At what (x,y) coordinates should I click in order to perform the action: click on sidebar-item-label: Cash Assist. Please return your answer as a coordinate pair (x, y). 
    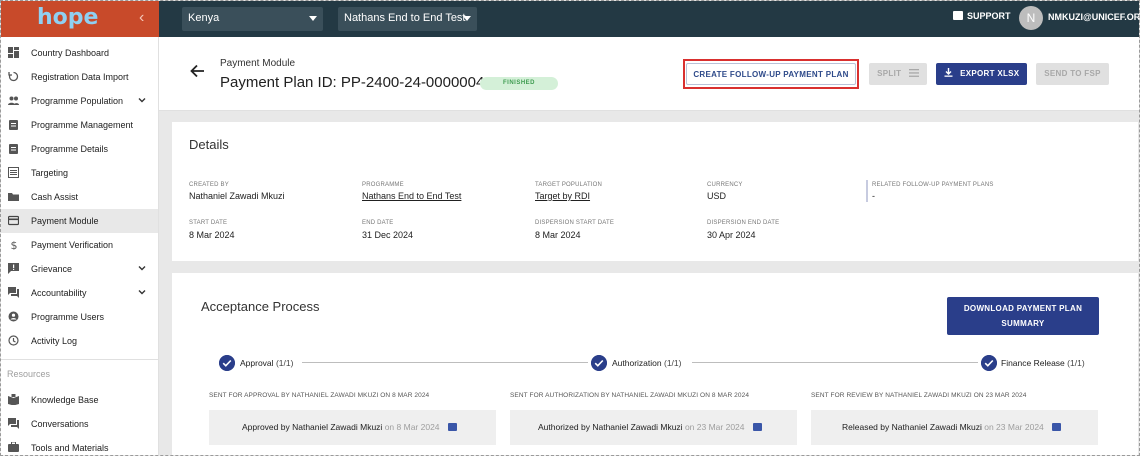
    Looking at the image, I should click on (55, 197).